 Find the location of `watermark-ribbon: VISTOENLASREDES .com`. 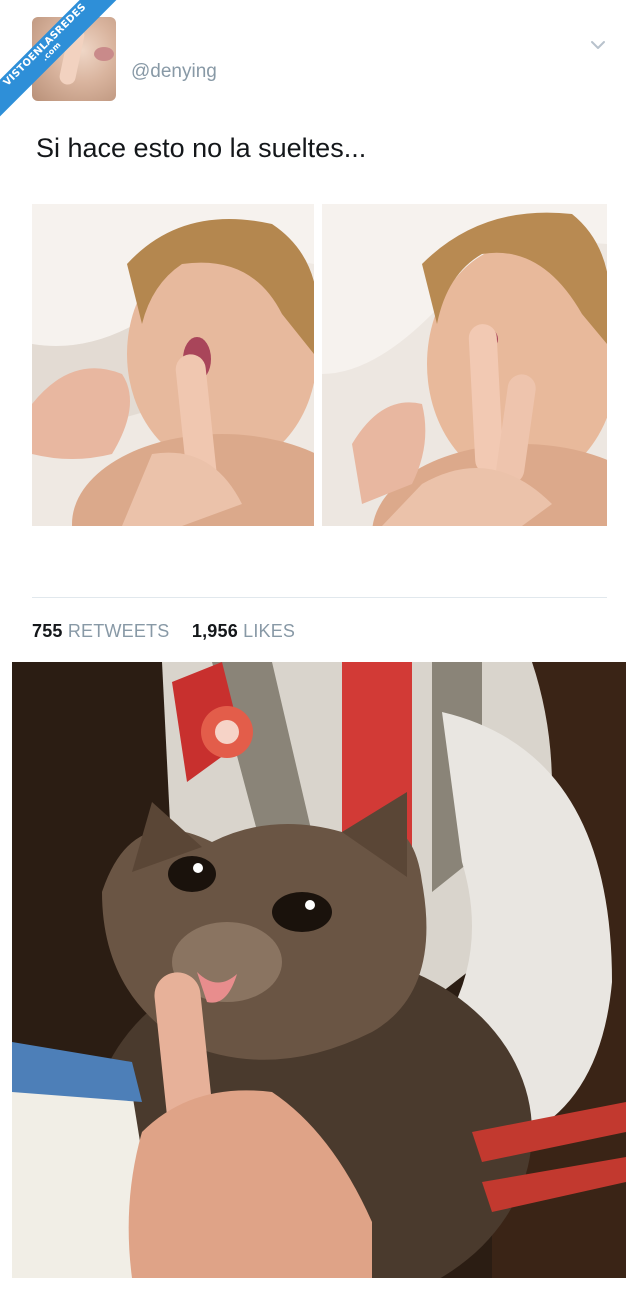

watermark-ribbon: VISTOENLASREDES .com is located at coordinates (65, 65).